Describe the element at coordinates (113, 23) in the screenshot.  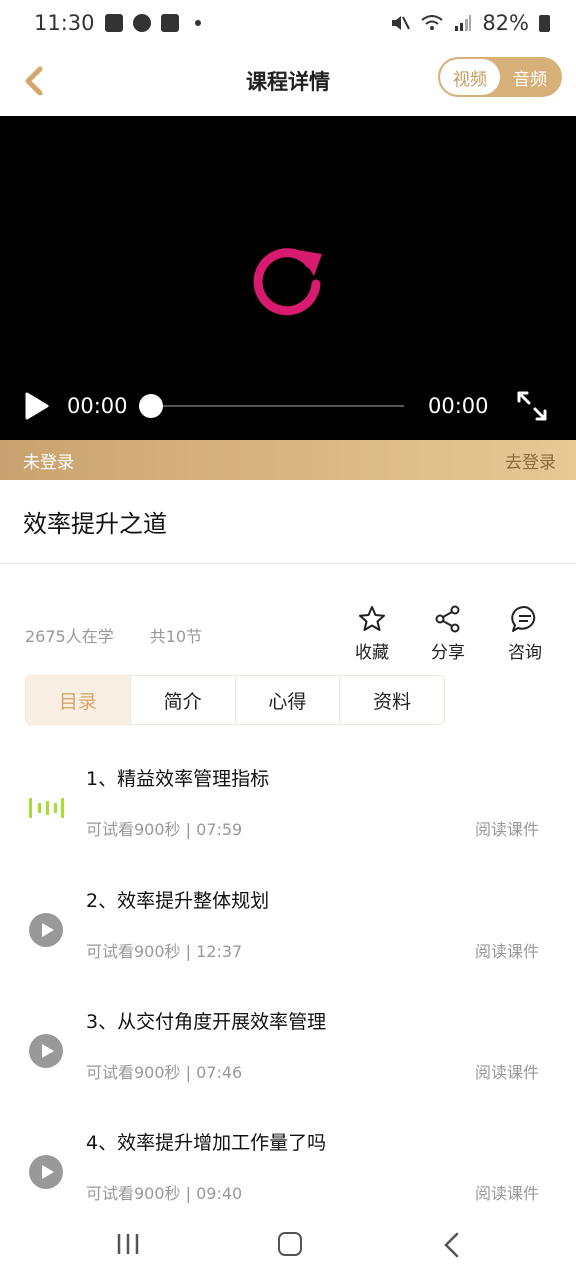
I see `gallery-notification-icon` at that location.